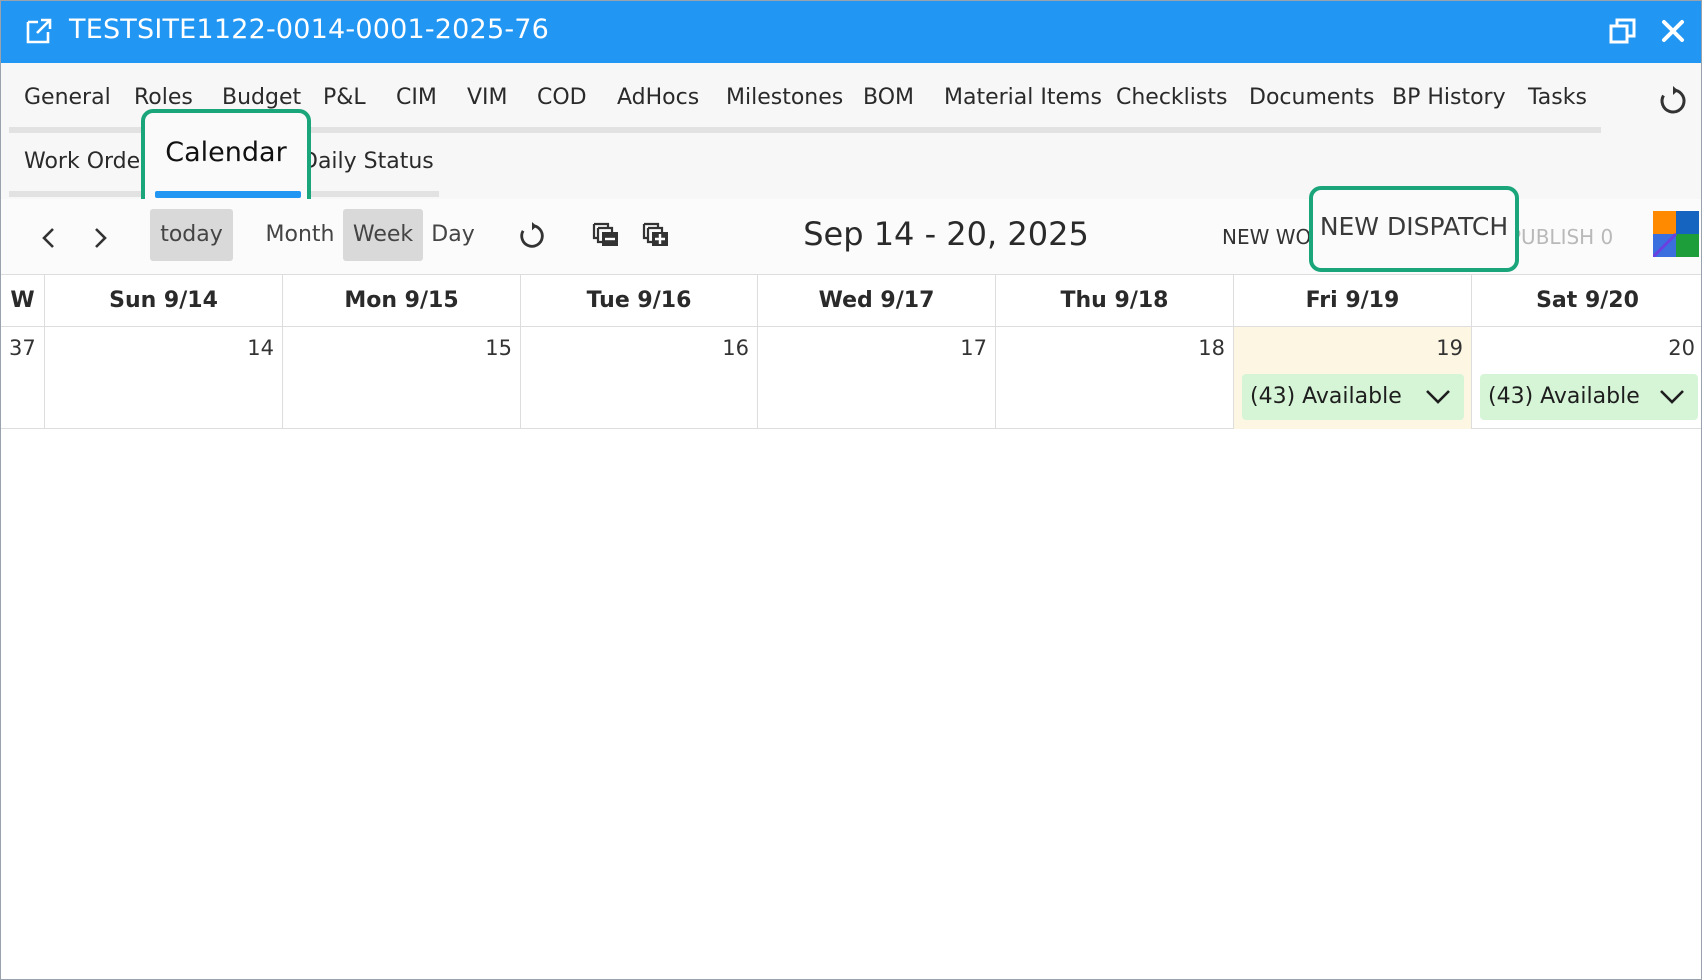  Describe the element at coordinates (300, 235) in the screenshot. I see `month-view-button: Month` at that location.